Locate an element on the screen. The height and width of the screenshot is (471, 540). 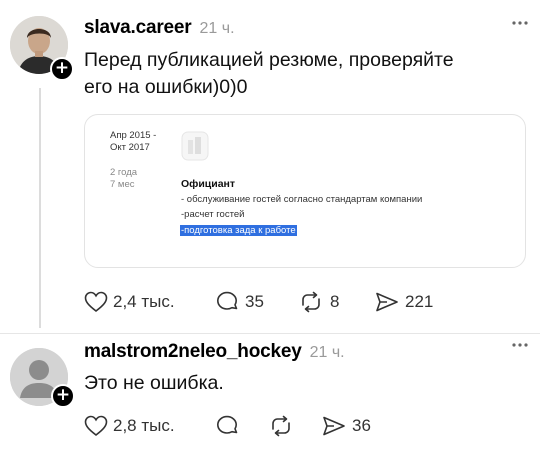
like-button: 2,4 тыс. is located at coordinates (129, 302).